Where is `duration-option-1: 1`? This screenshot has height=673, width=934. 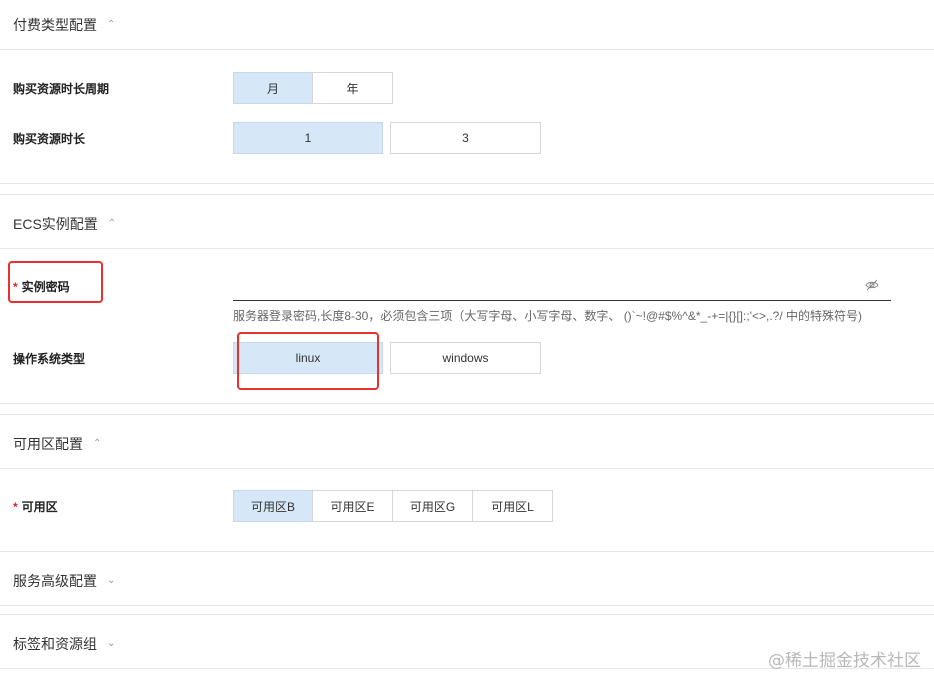 duration-option-1: 1 is located at coordinates (308, 138).